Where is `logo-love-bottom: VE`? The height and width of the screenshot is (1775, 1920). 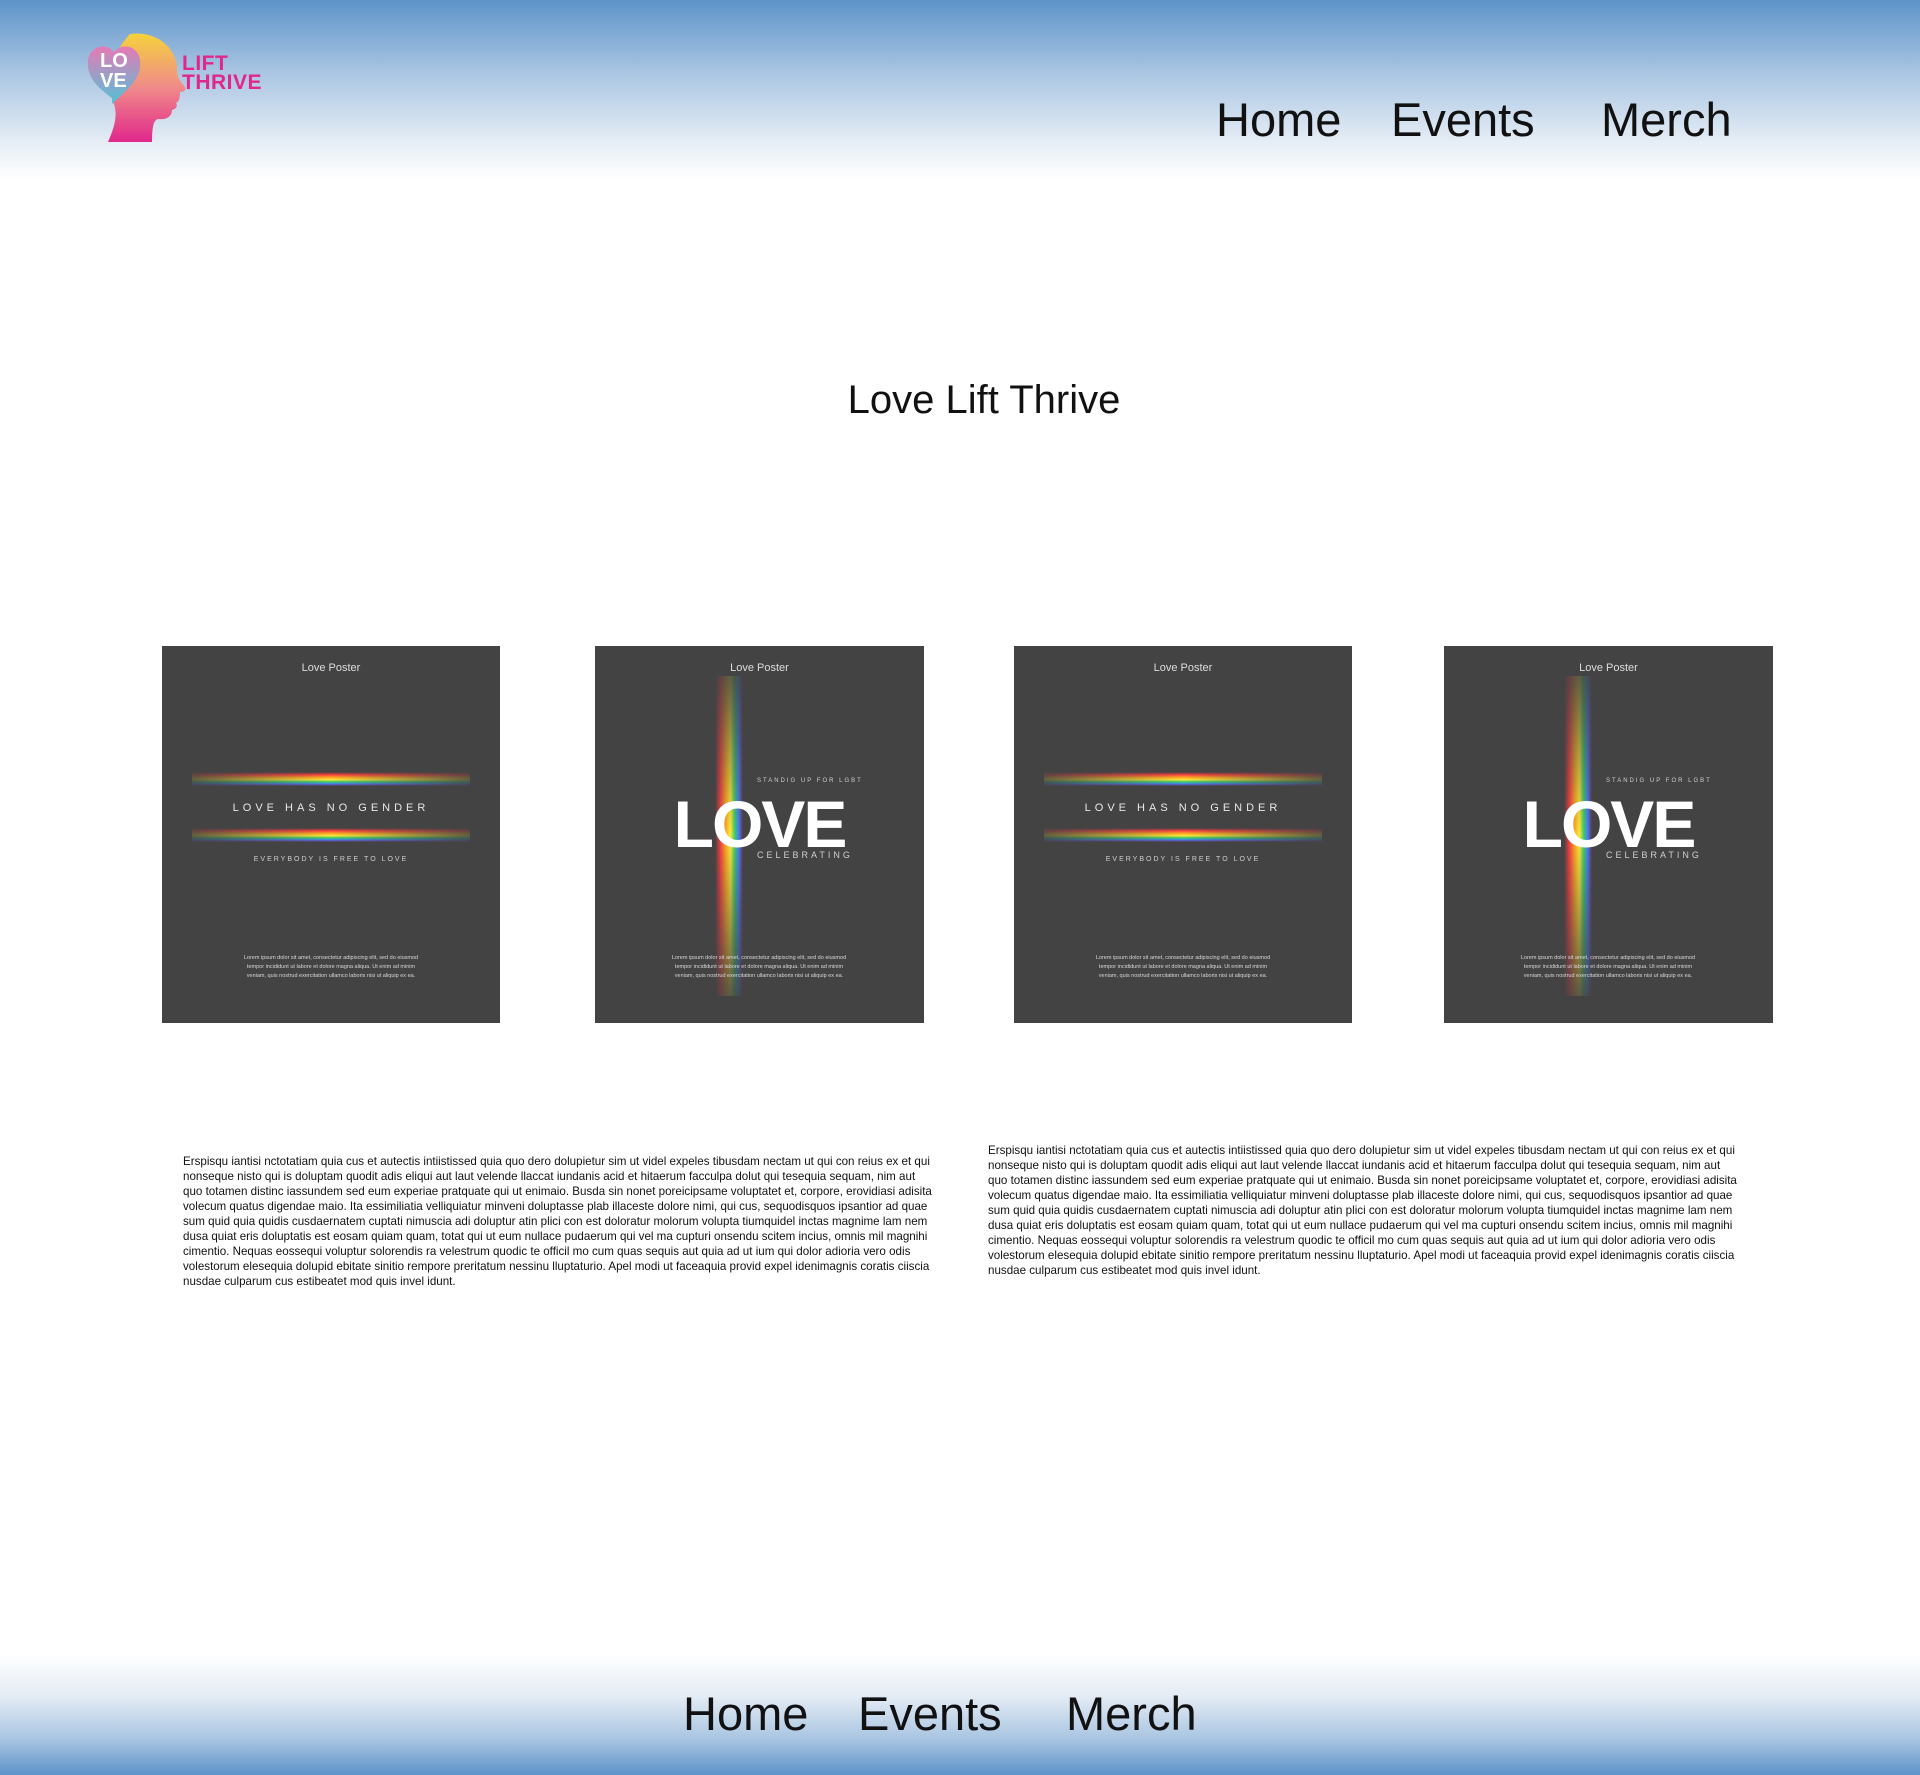
logo-love-bottom: VE is located at coordinates (113, 81).